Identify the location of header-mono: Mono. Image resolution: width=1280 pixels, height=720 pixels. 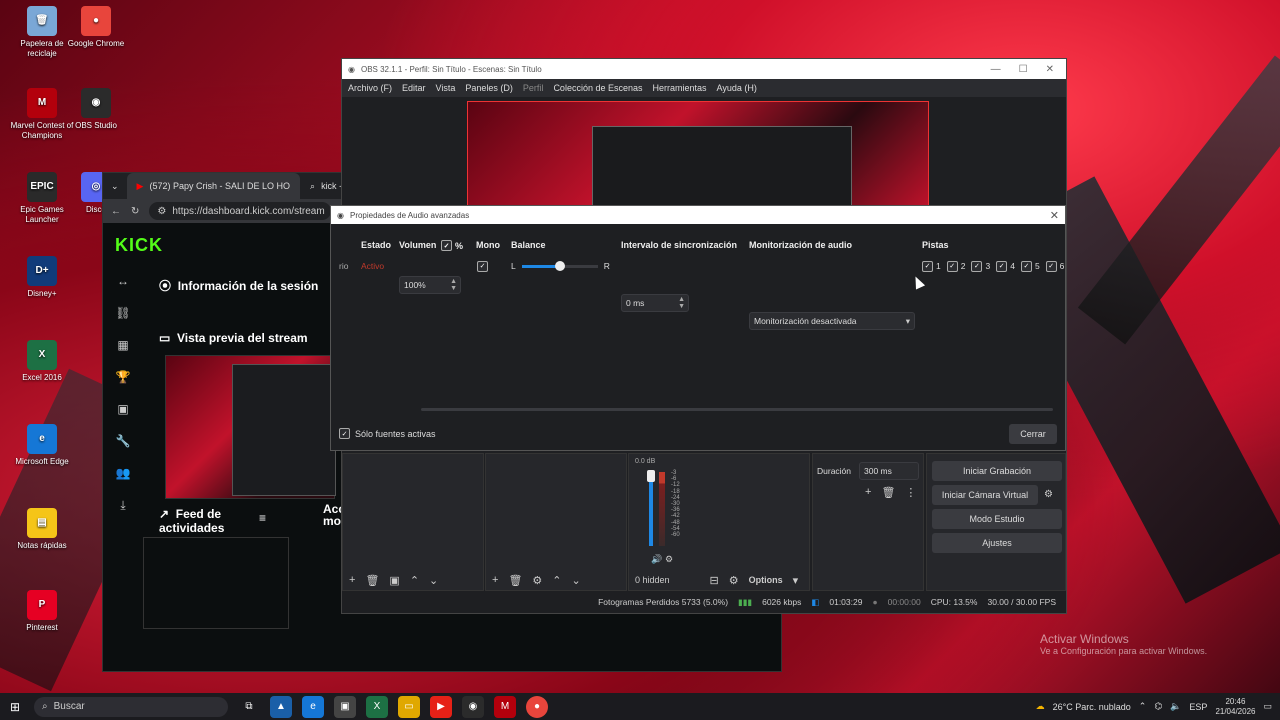
(488, 245).